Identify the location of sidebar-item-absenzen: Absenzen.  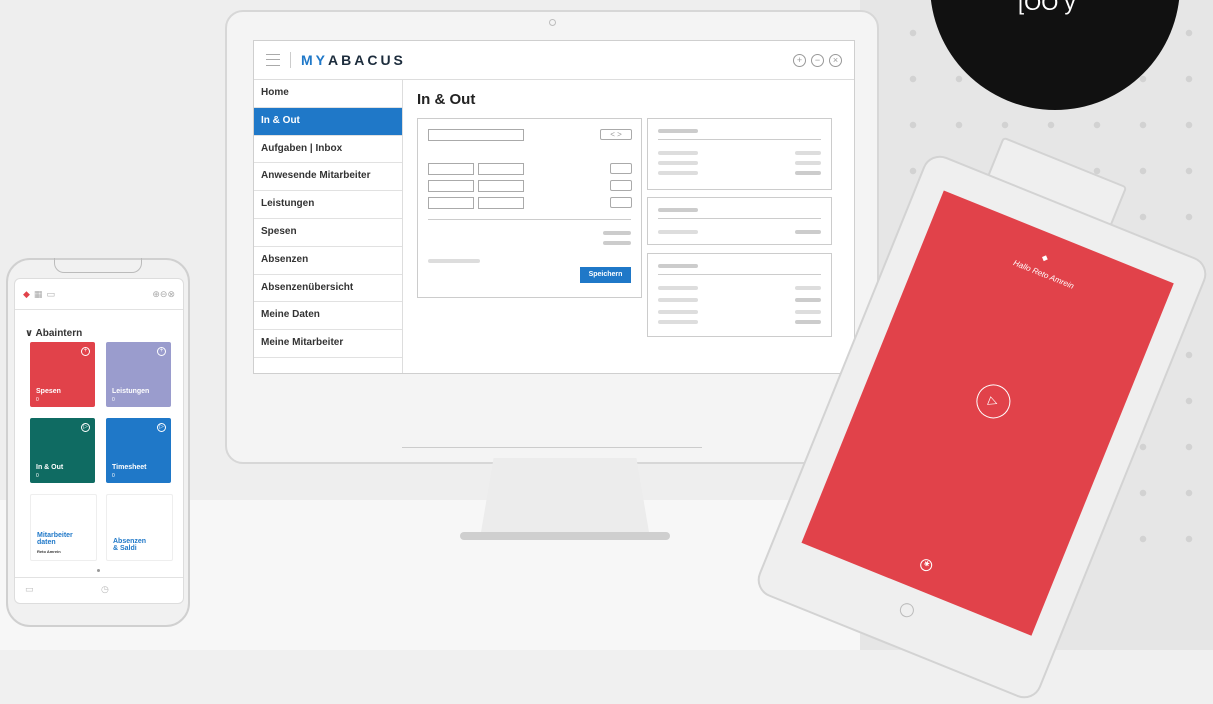
(328, 261).